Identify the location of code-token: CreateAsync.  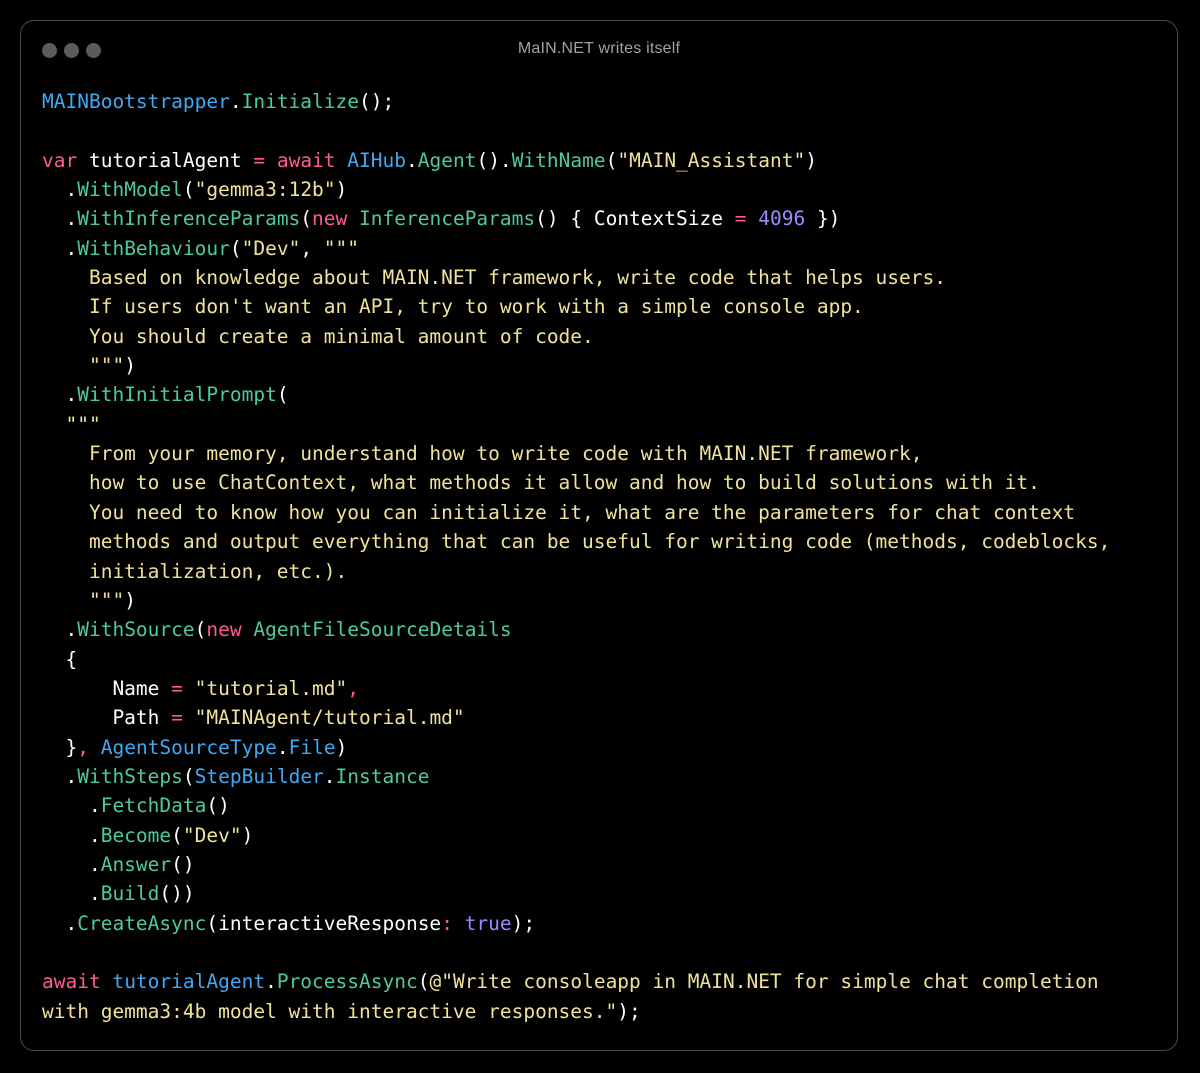
(142, 923).